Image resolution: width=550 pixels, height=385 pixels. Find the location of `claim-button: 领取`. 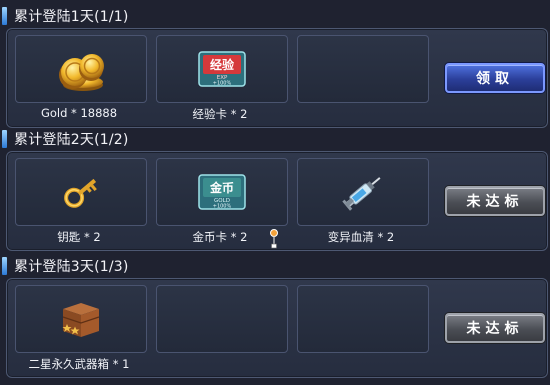

claim-button: 领取 is located at coordinates (495, 78).